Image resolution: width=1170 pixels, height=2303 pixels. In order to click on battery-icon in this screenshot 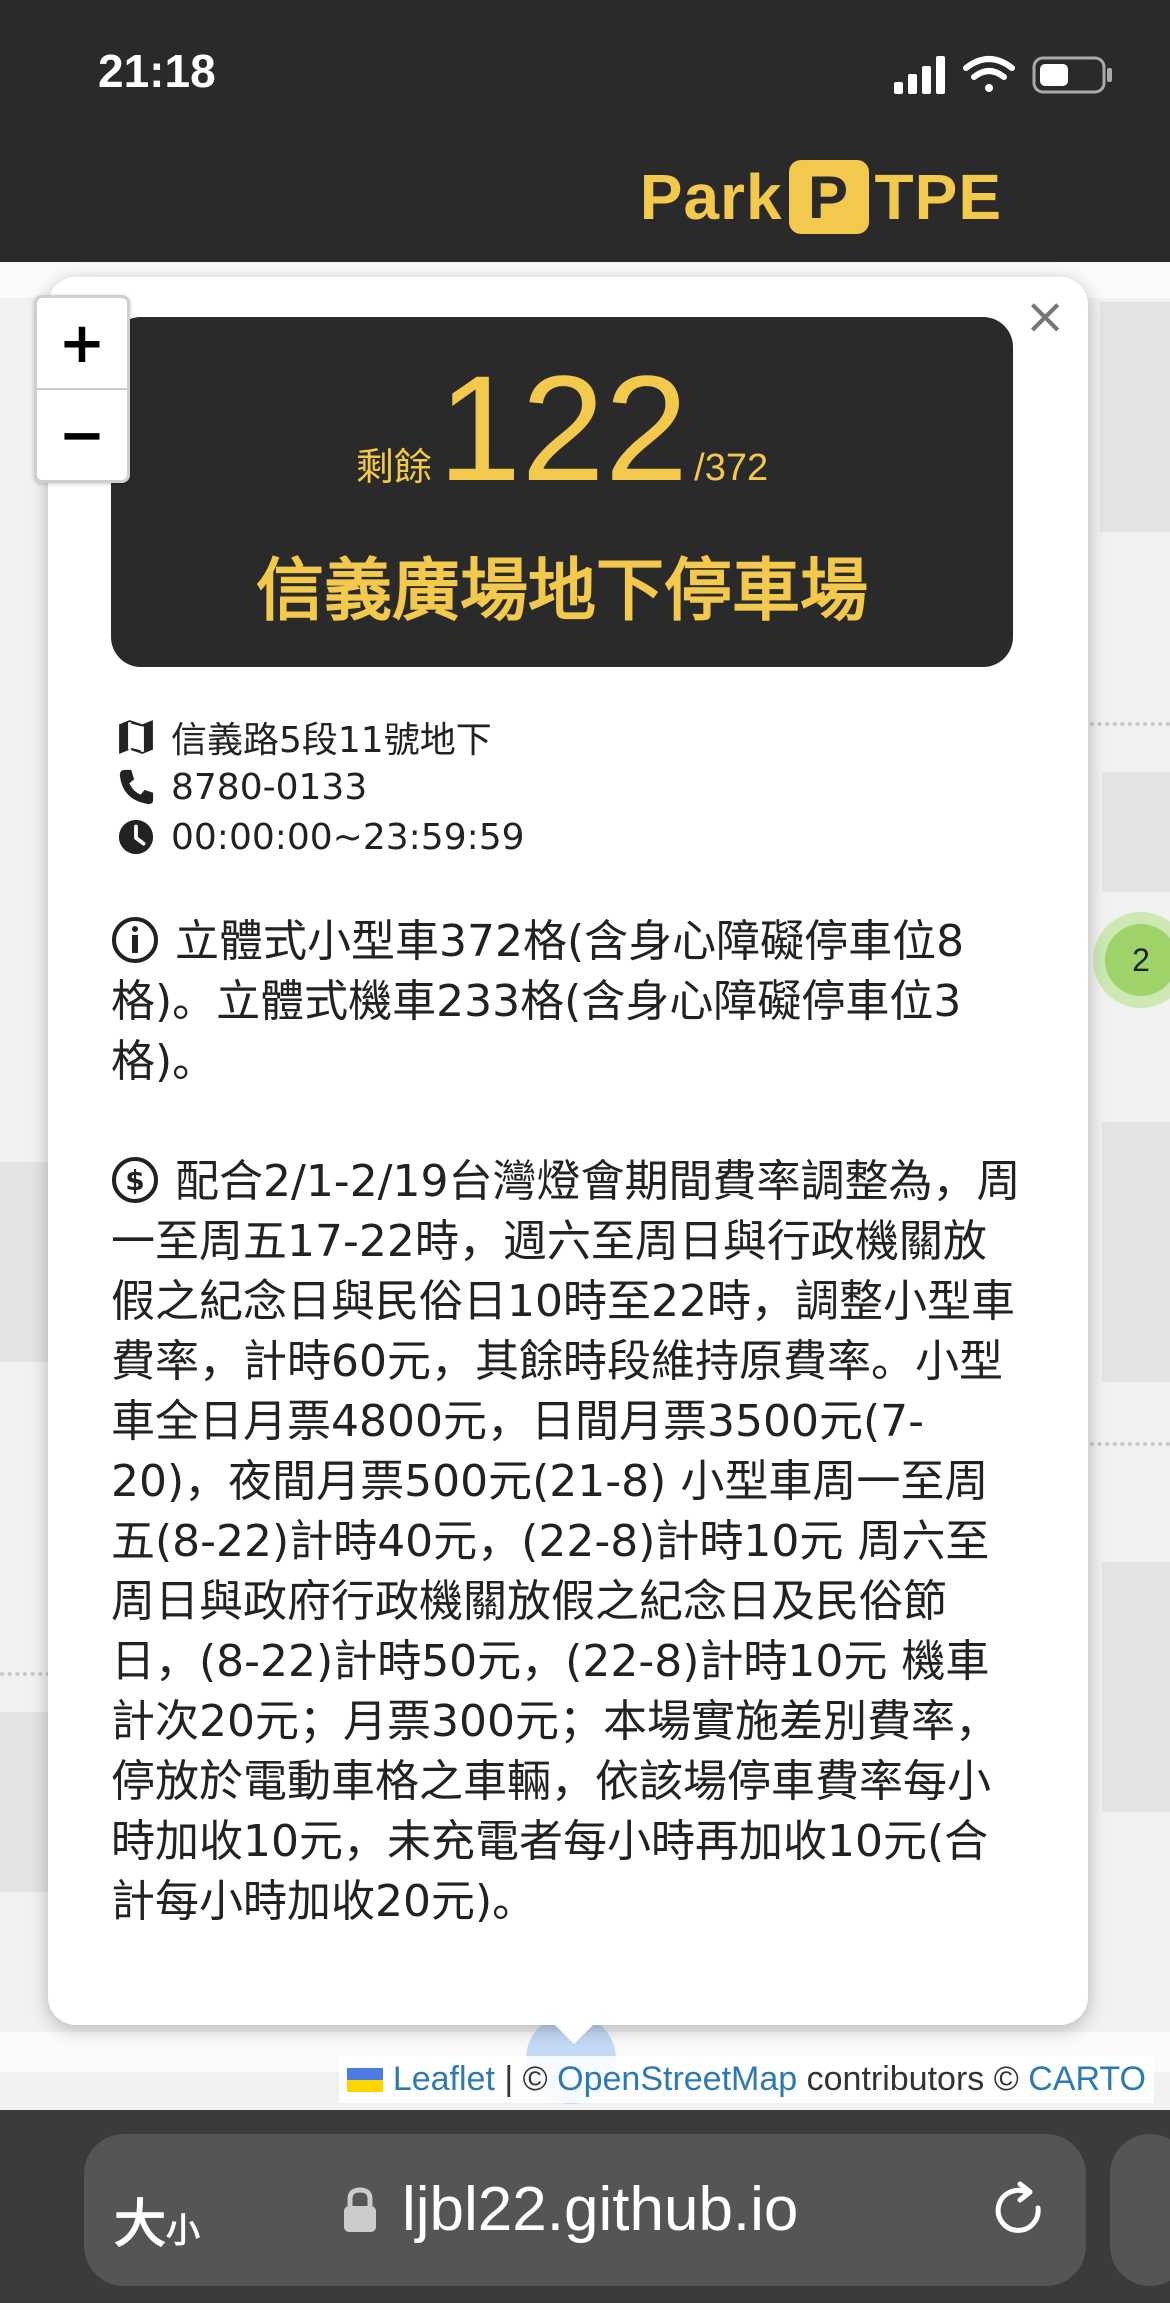, I will do `click(1072, 75)`.